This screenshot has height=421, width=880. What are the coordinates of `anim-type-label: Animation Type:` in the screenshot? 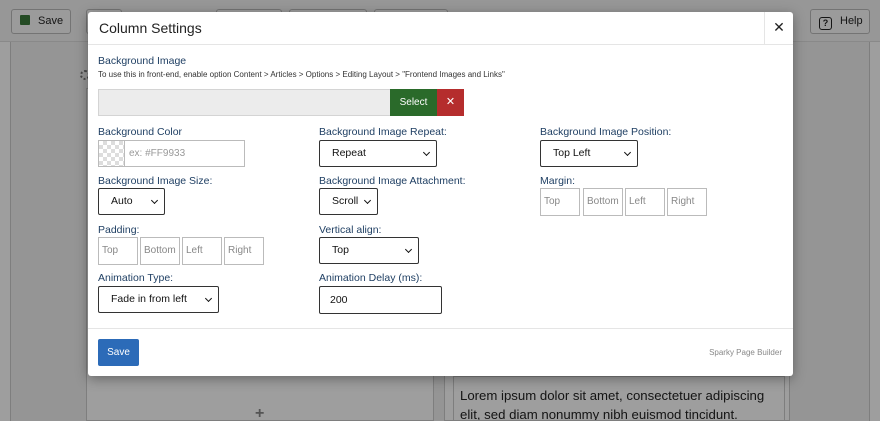 It's located at (136, 278).